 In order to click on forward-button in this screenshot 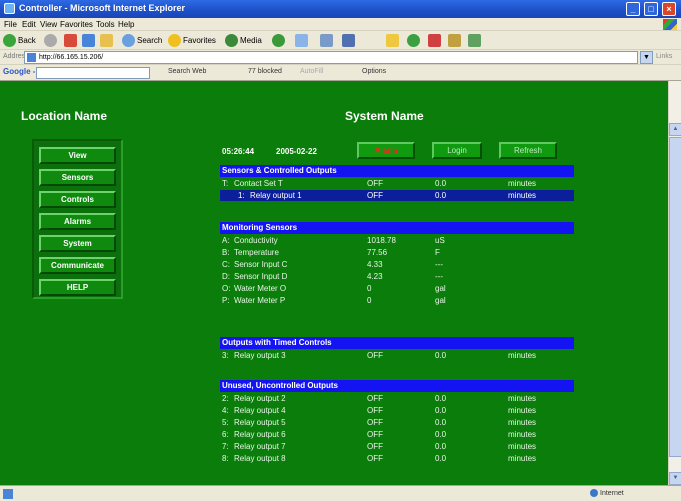, I will do `click(51, 40)`.